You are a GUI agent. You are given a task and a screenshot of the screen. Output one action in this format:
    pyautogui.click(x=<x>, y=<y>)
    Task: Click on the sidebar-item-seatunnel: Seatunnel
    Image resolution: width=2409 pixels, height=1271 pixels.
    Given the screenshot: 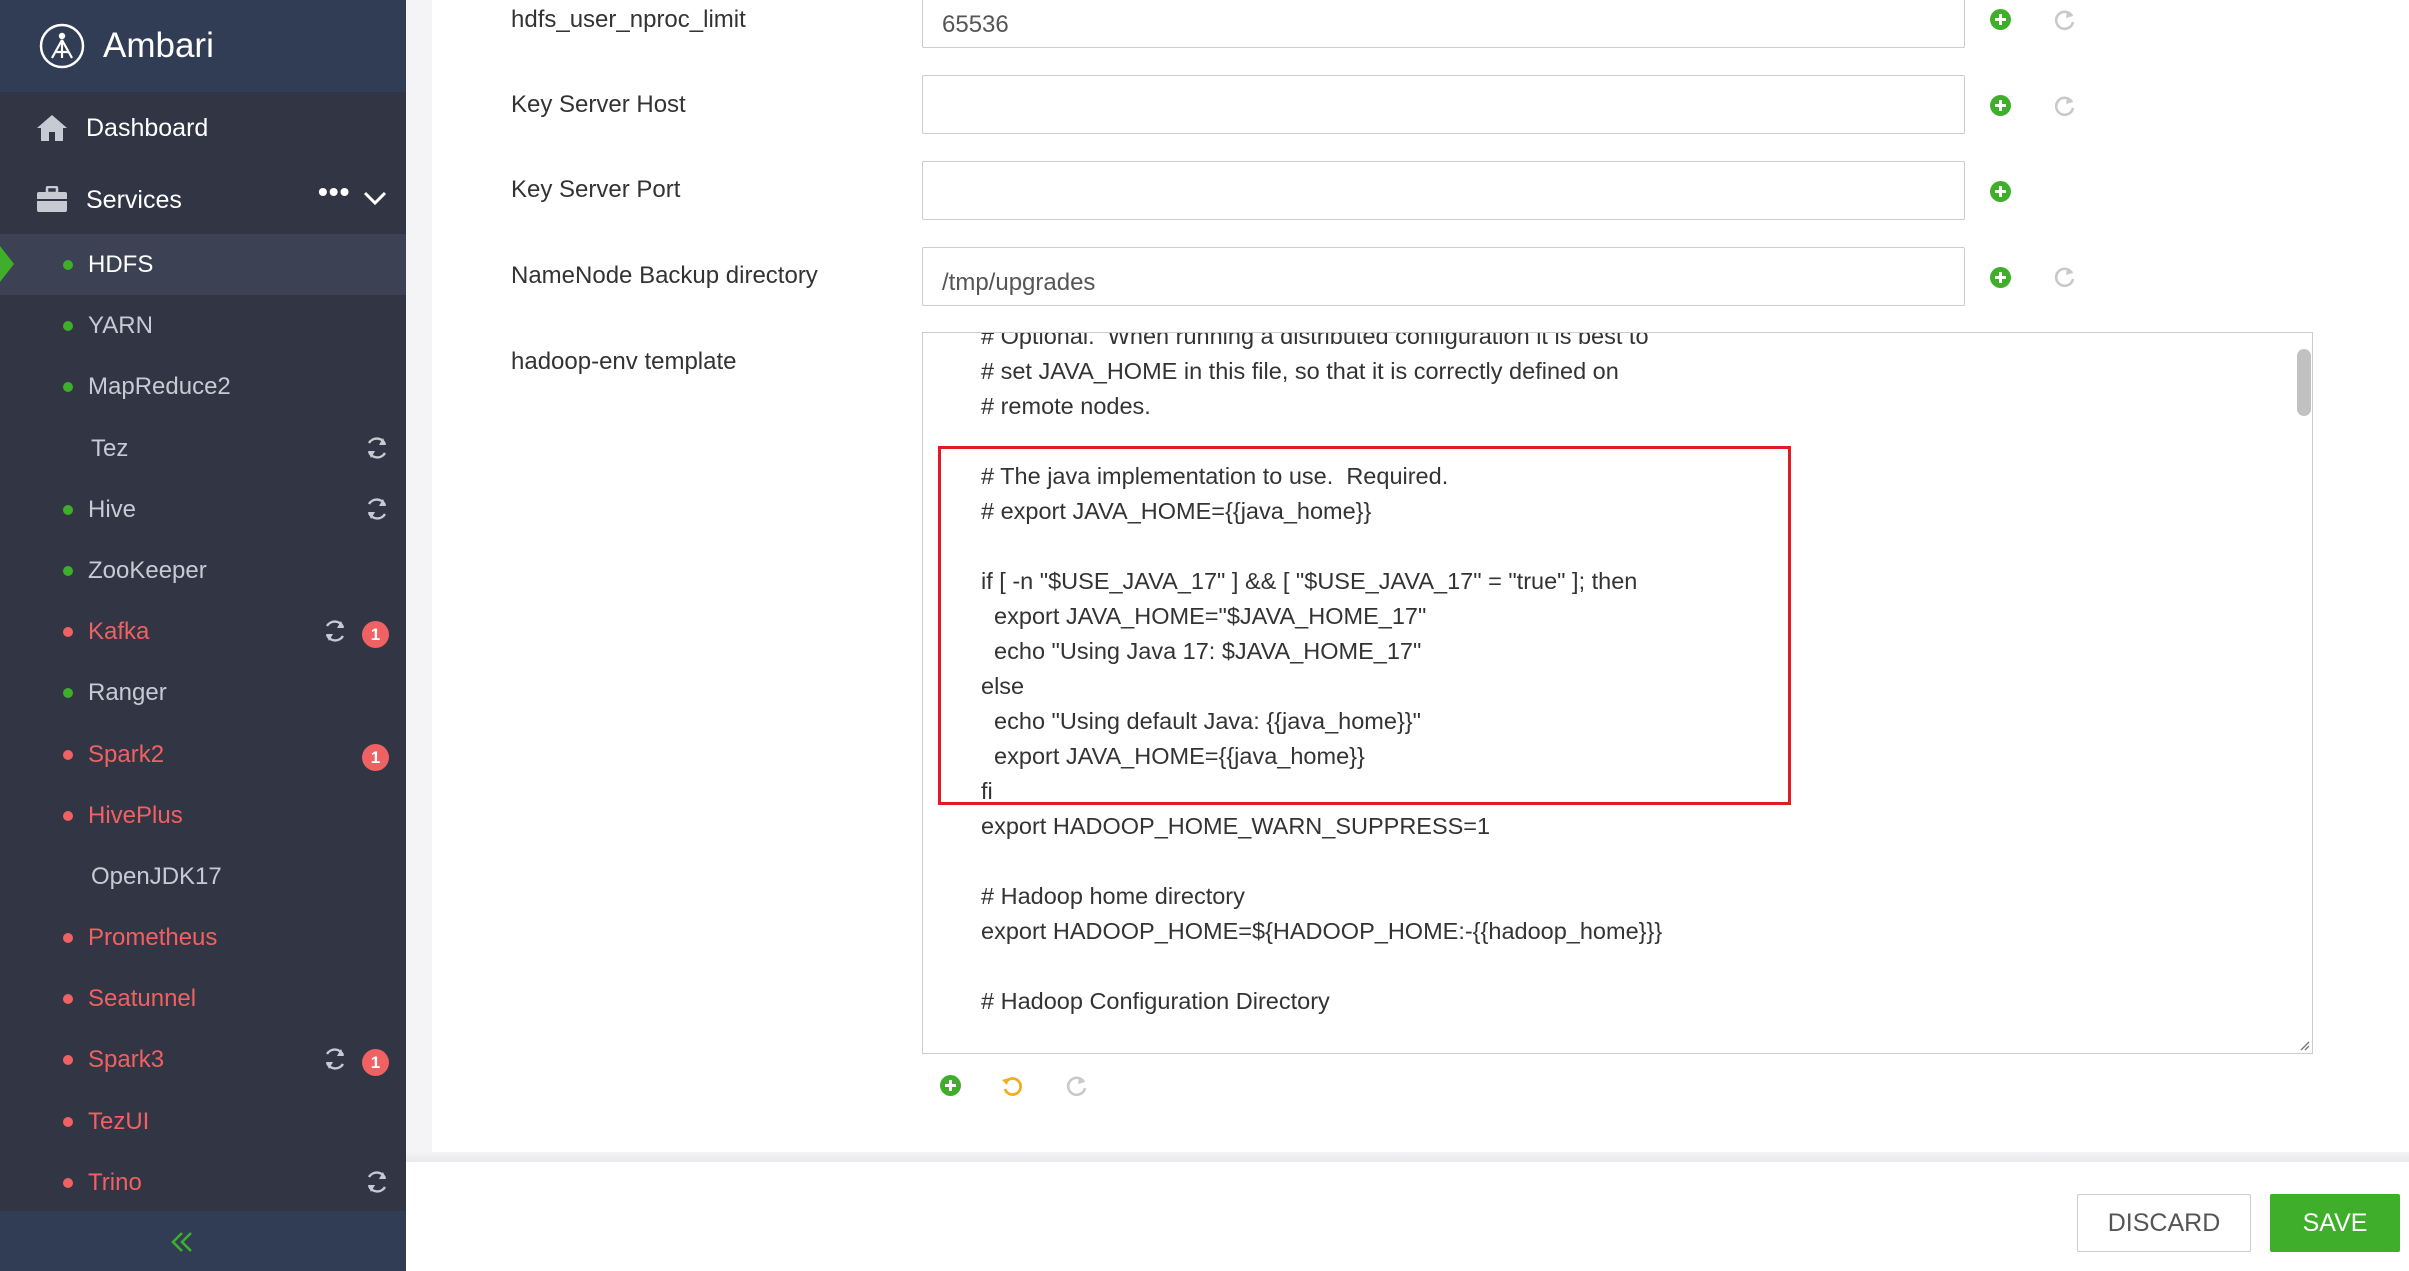 What is the action you would take?
    pyautogui.click(x=203, y=998)
    